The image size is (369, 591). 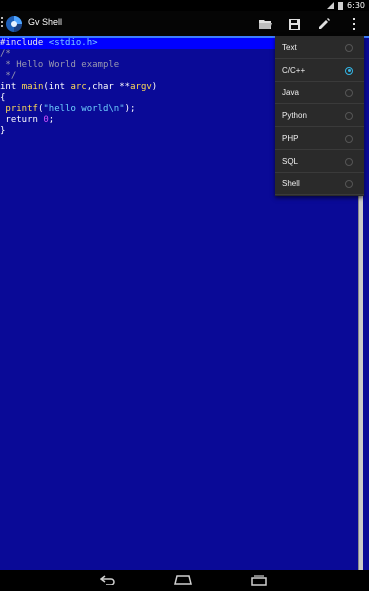 I want to click on recents-button, so click(x=259, y=580).